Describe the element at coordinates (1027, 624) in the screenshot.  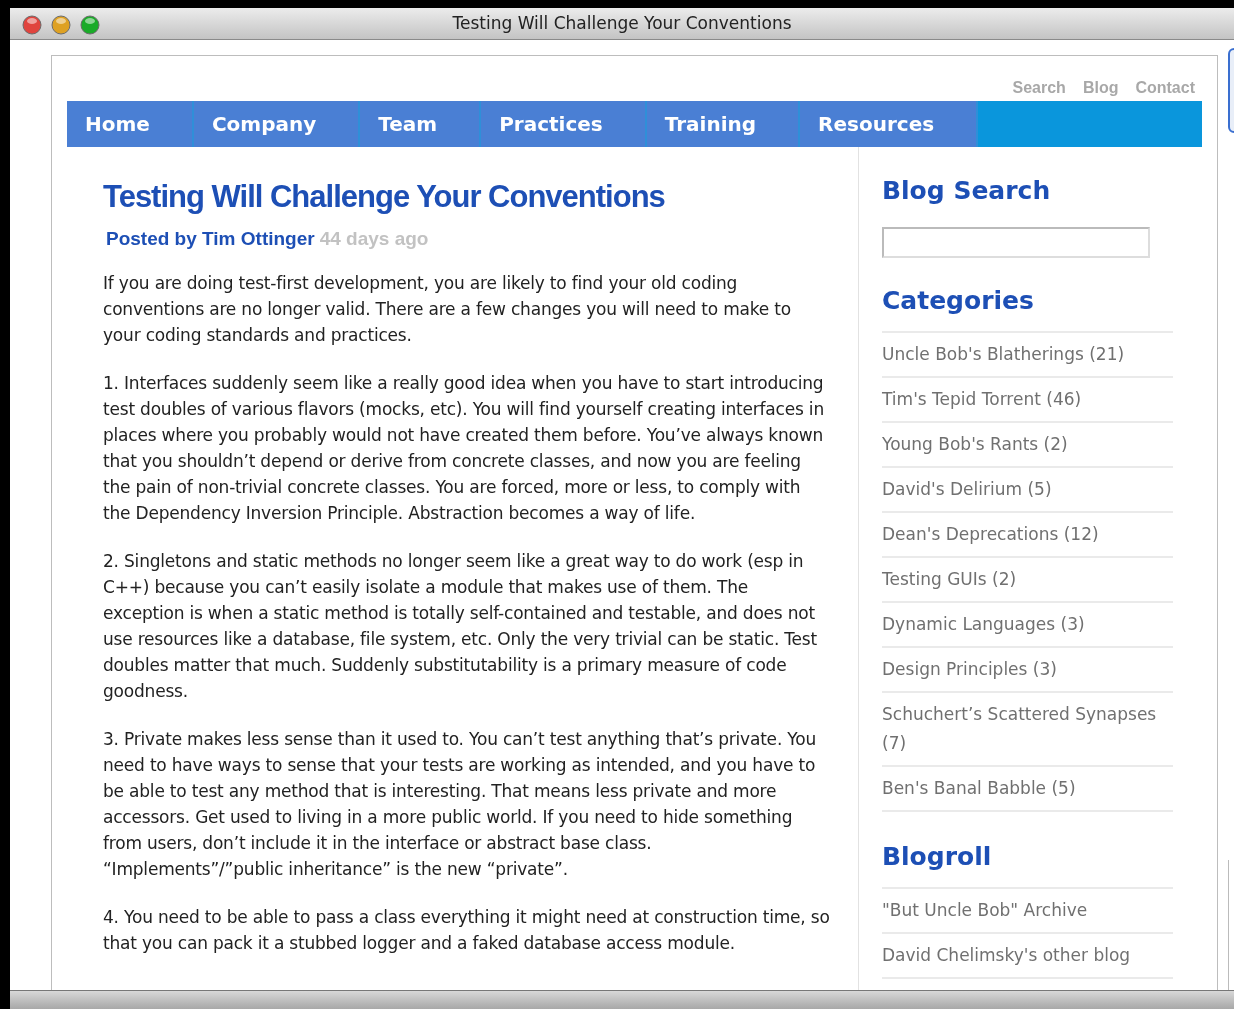
I see `category-link: Dynamic Languages (3)` at that location.